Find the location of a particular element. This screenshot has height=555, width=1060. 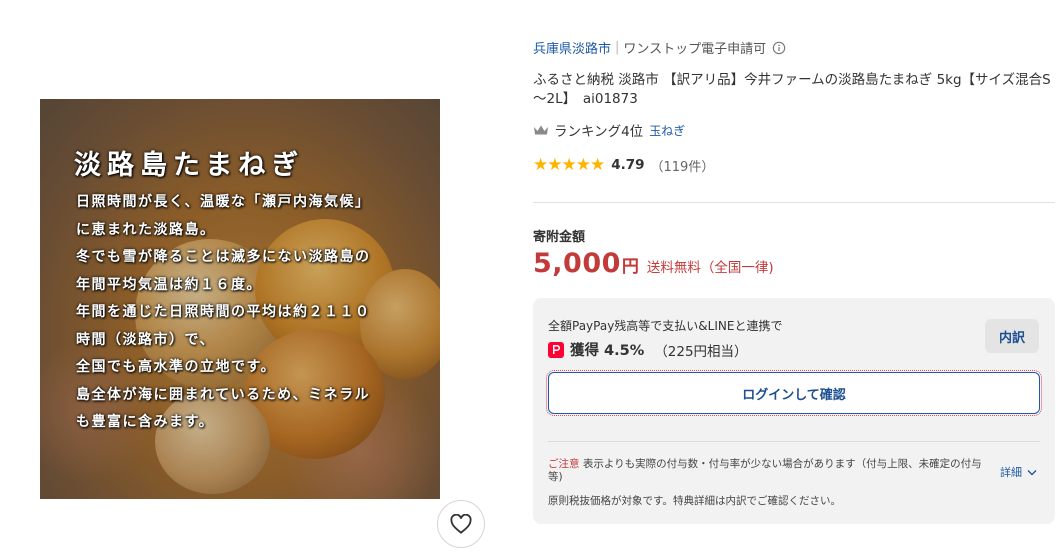

store-line: 兵庫県淡路市 | ワンストップ電子申請可 is located at coordinates (659, 47).